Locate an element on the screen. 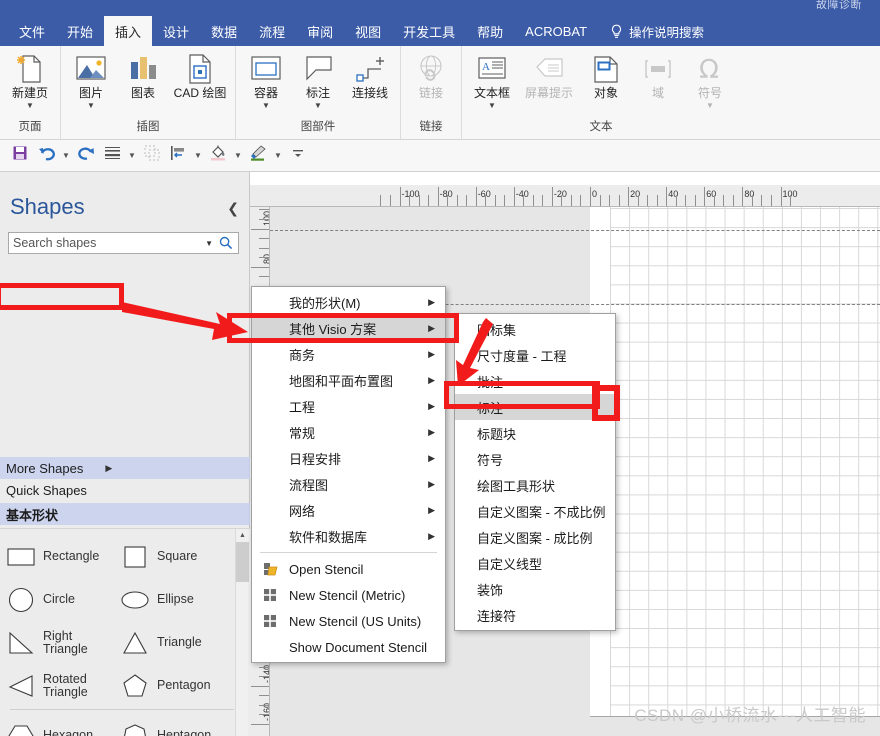 The height and width of the screenshot is (736, 880). menu-item: 尺寸度量 - 工程 is located at coordinates (535, 355).